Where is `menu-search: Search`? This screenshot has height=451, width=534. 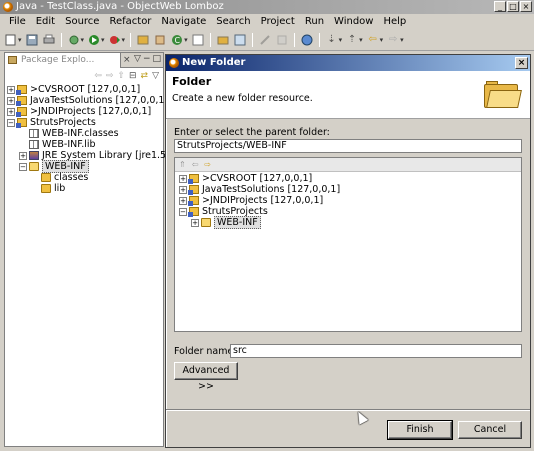 menu-search: Search is located at coordinates (233, 21).